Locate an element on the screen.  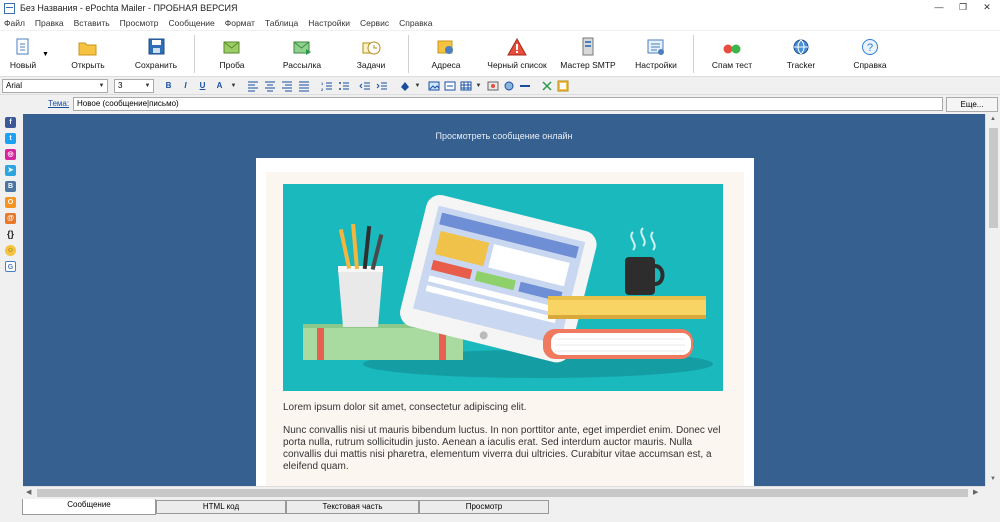
scroll-left-icon: ◀ is located at coordinates (28, 492).